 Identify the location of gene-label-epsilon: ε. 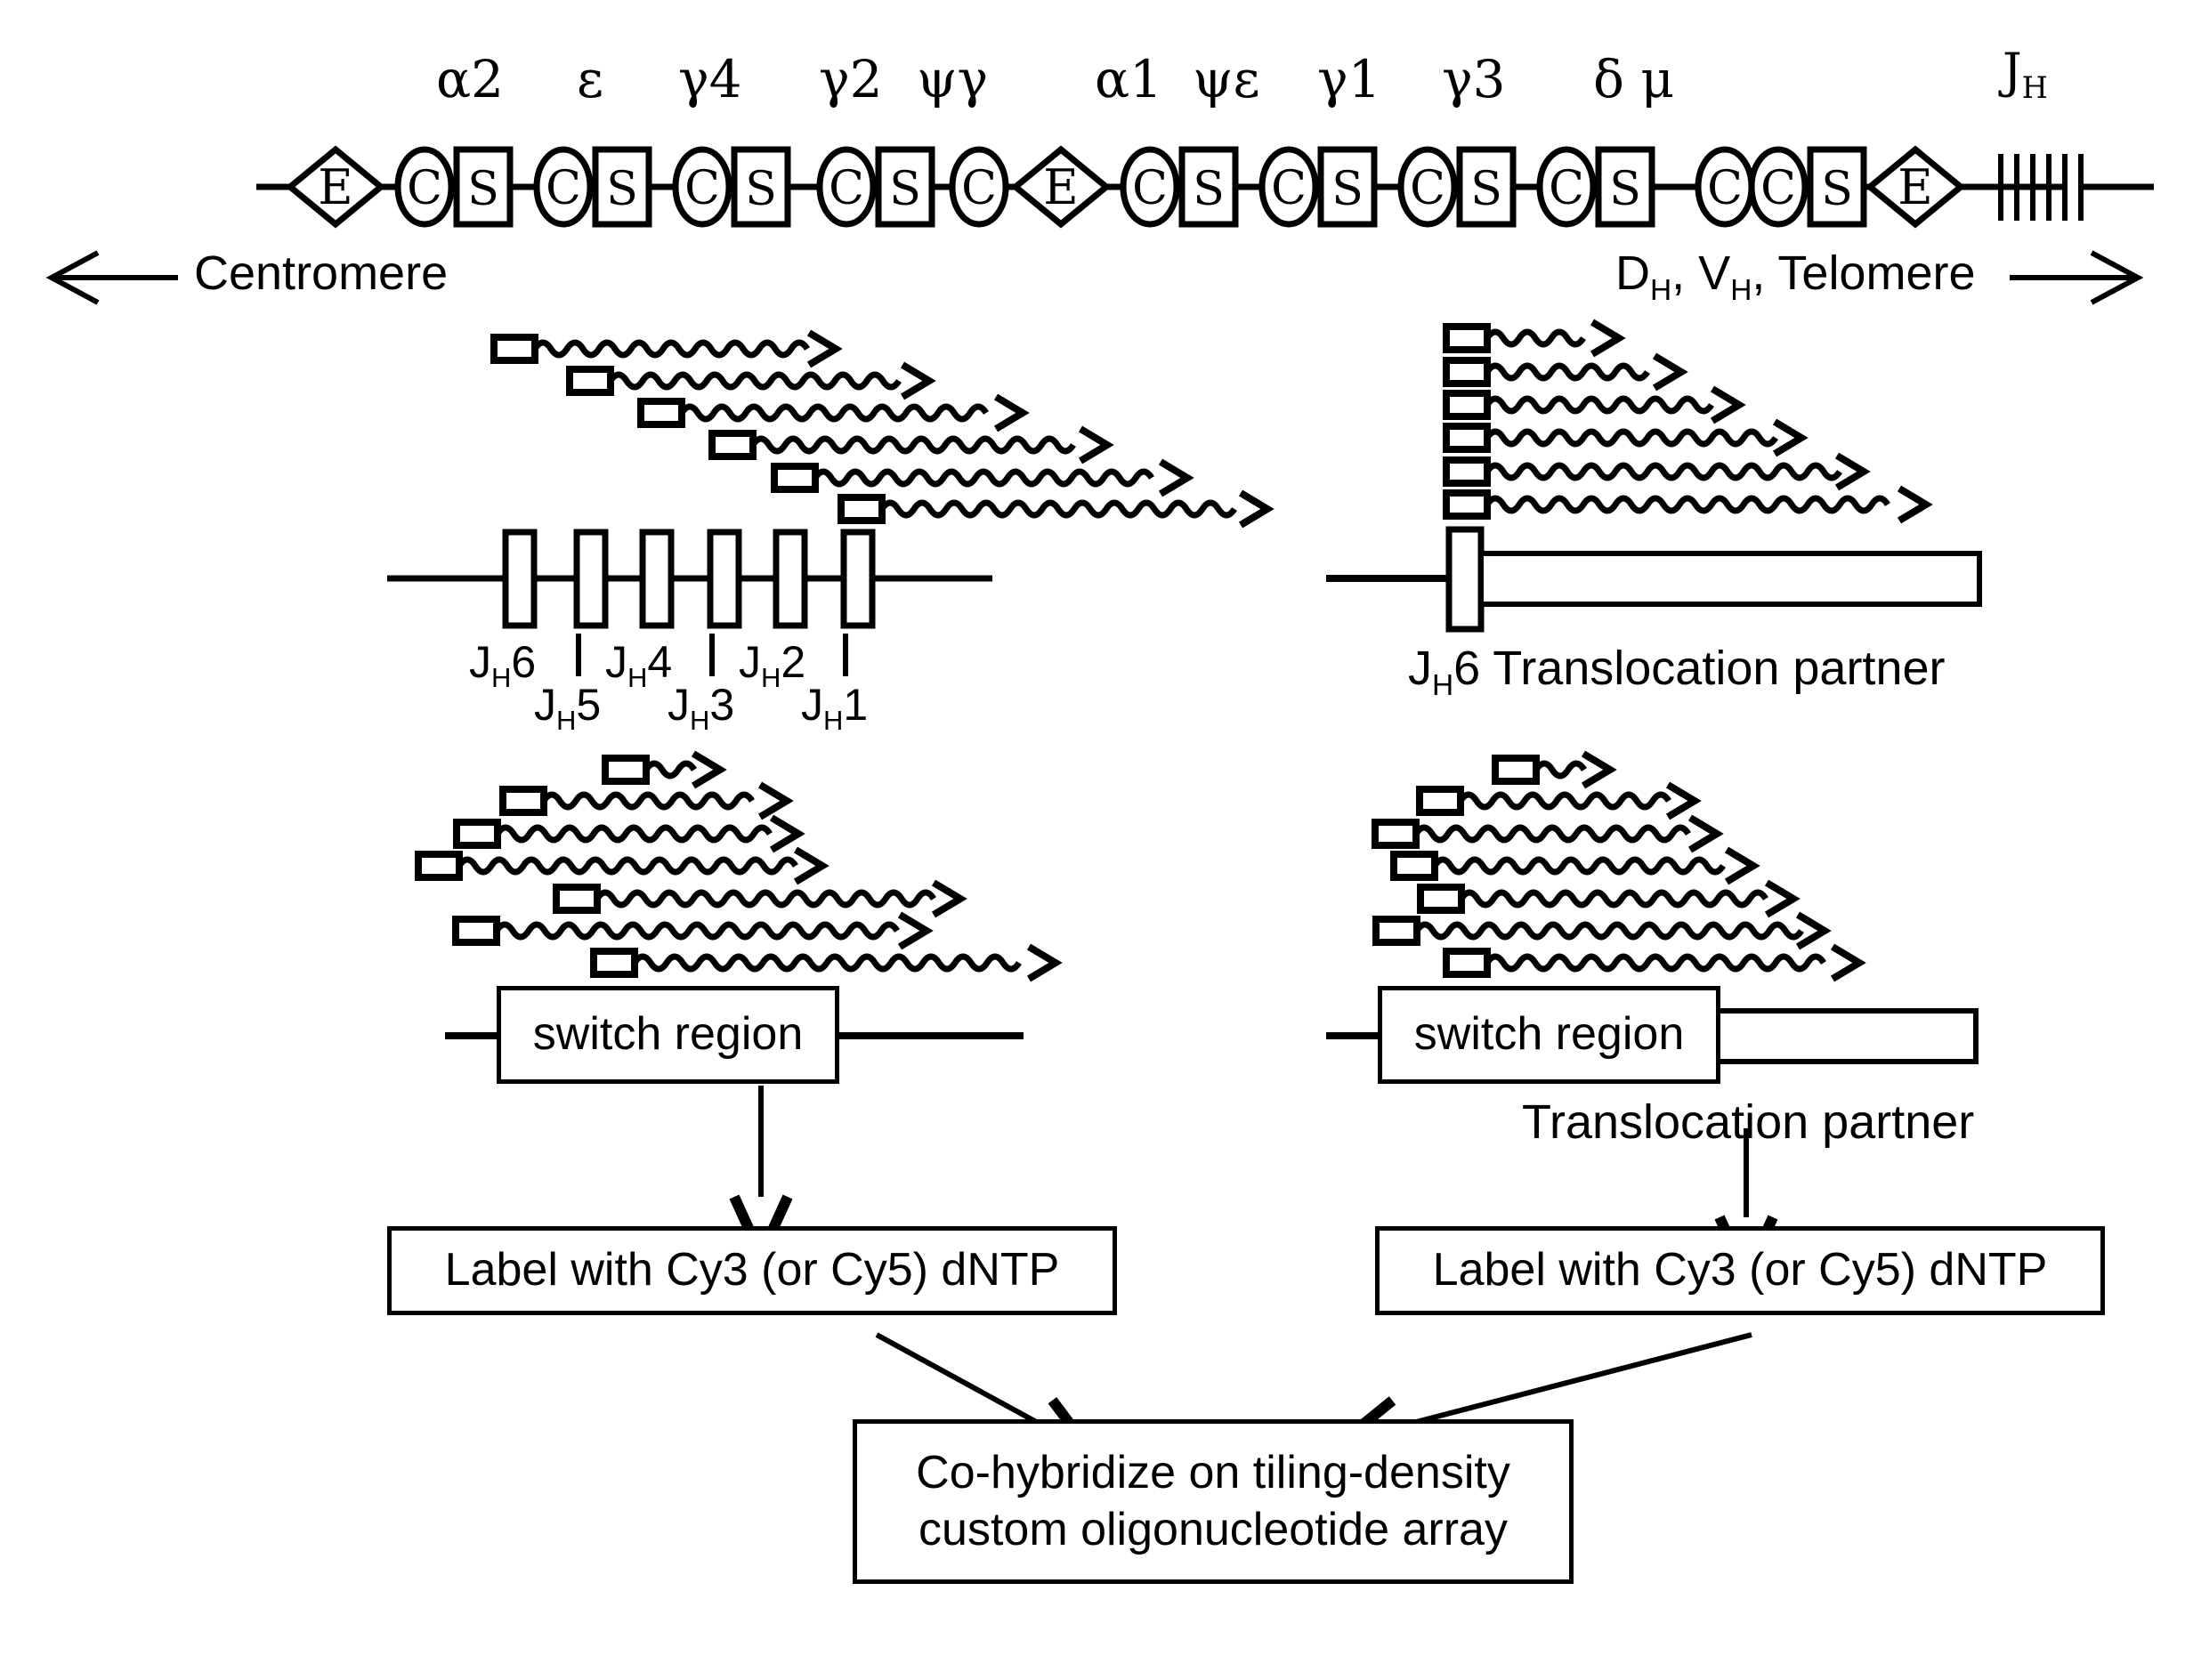
(590, 79).